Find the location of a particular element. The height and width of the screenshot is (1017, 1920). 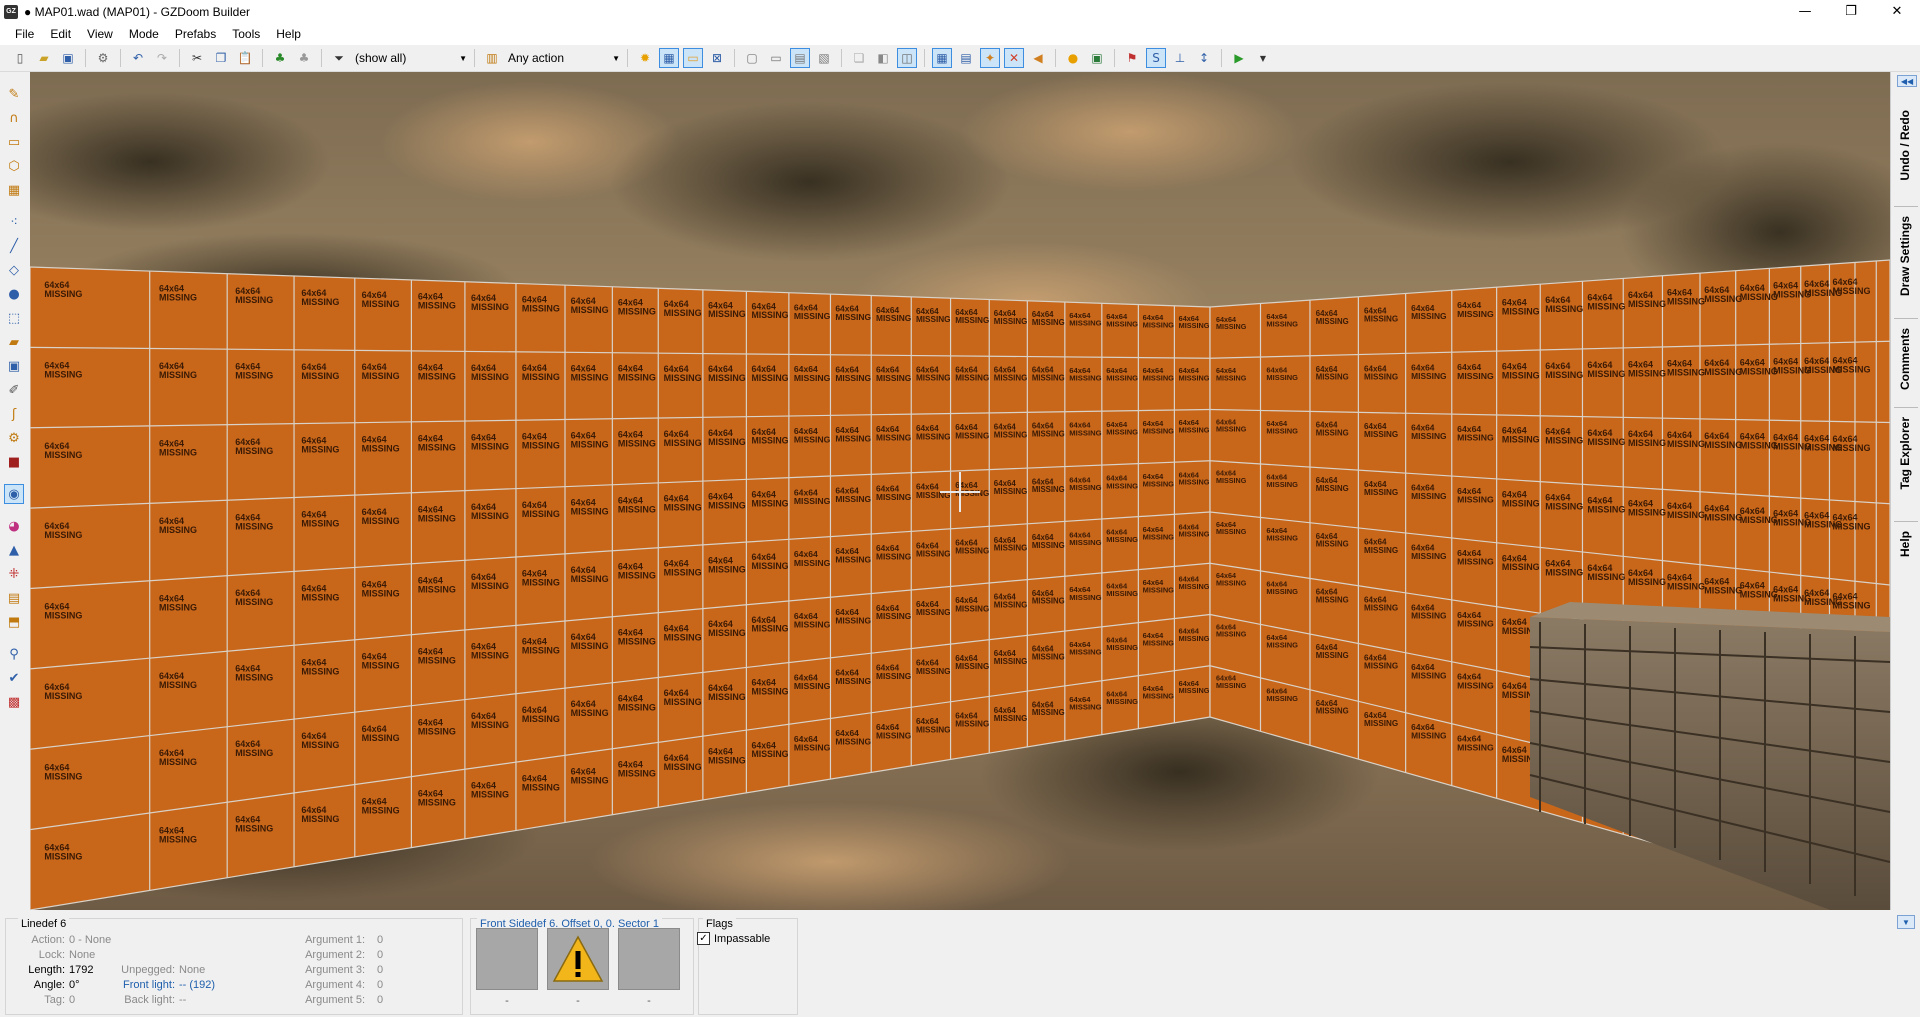

length-value: 1792 is located at coordinates (81, 970).